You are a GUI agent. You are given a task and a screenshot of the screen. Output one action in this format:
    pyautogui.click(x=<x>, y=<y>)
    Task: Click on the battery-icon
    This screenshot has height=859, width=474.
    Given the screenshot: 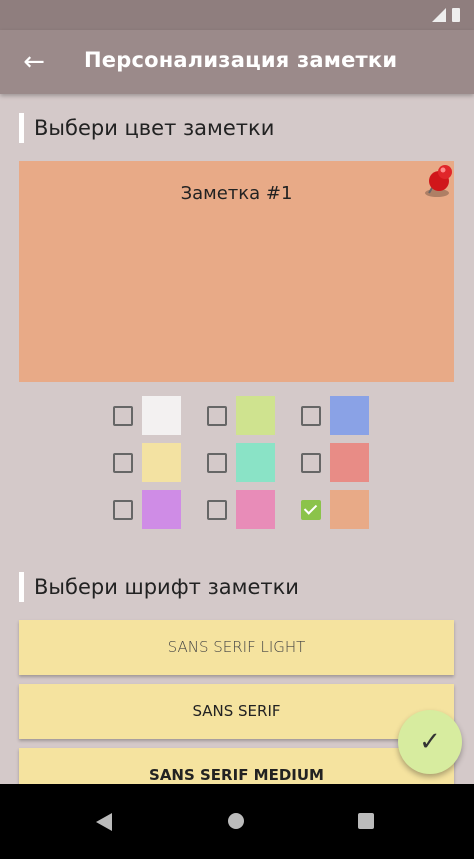 What is the action you would take?
    pyautogui.click(x=456, y=15)
    